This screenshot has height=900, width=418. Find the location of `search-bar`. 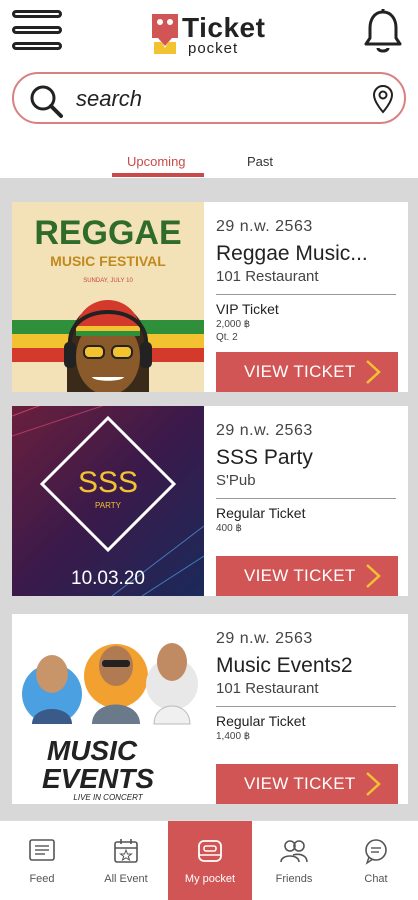

search-bar is located at coordinates (209, 98).